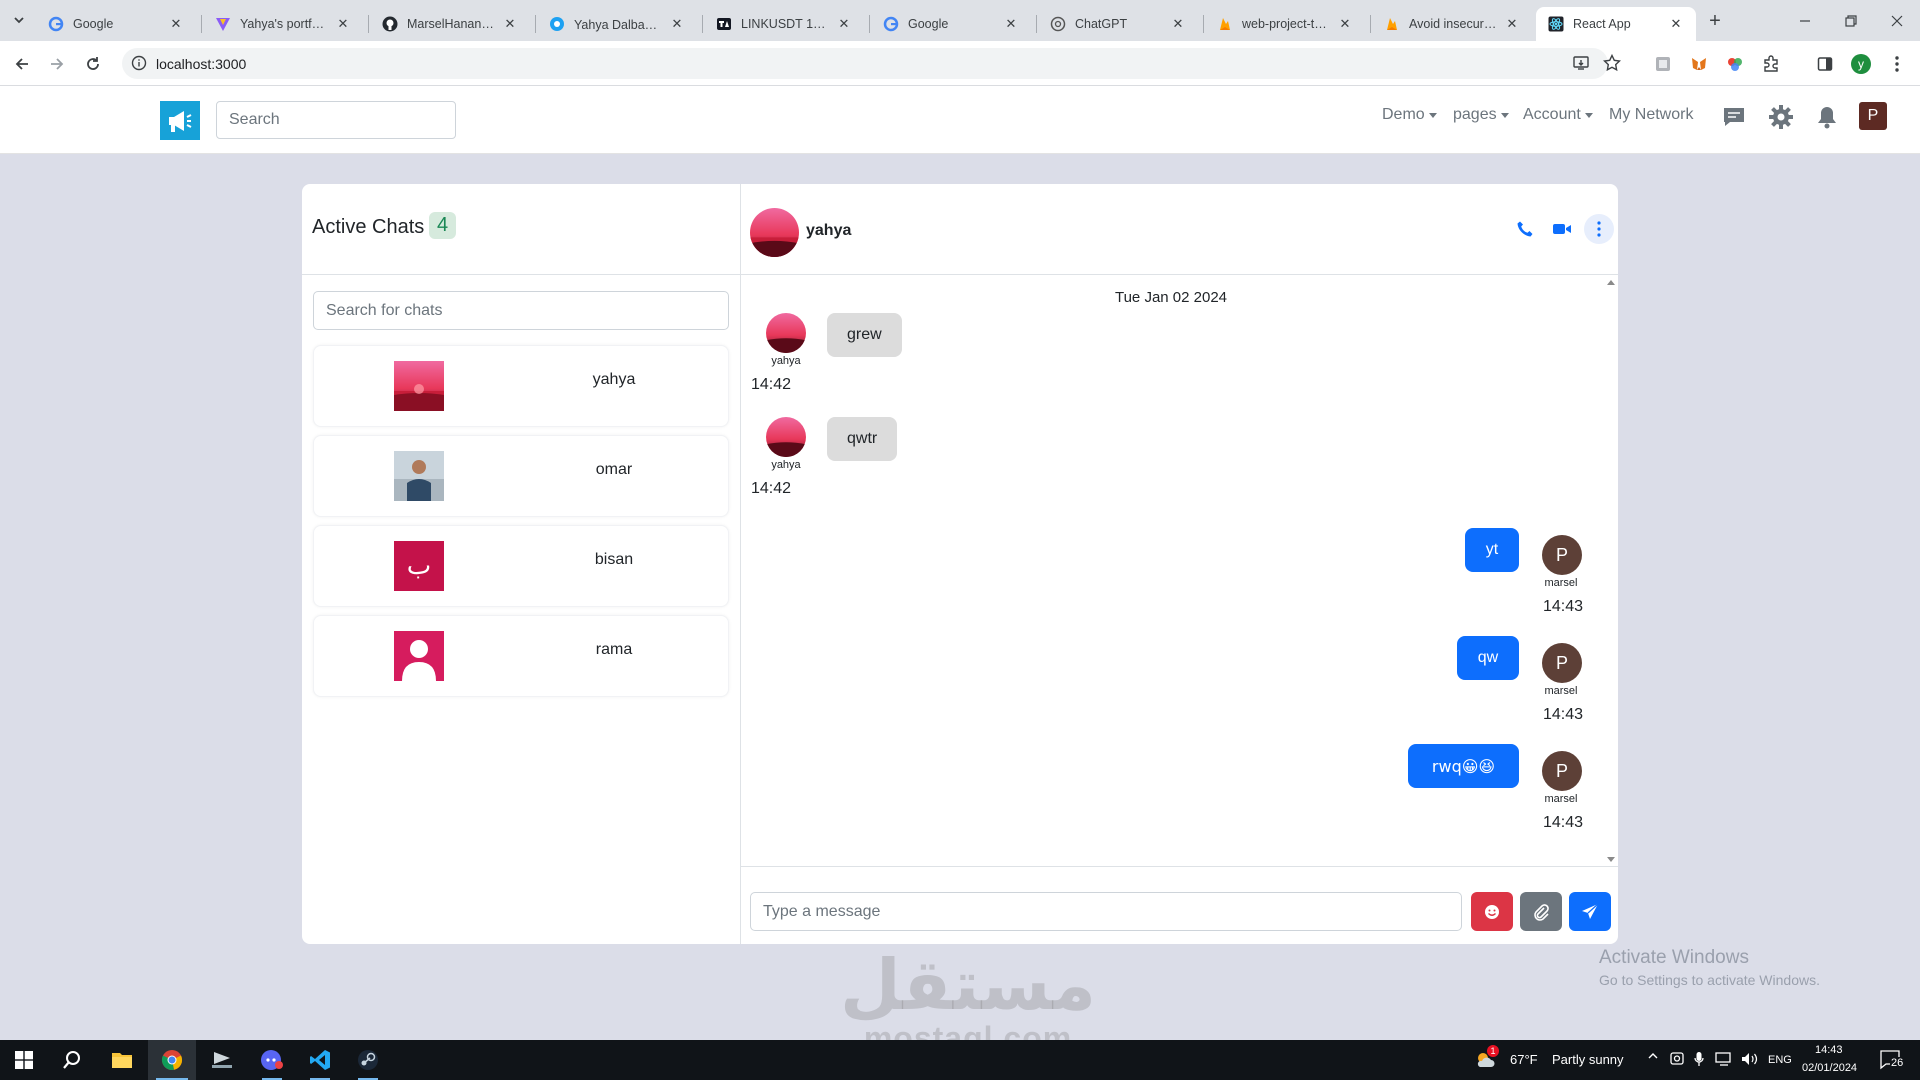 This screenshot has height=1080, width=1920. What do you see at coordinates (1699, 1059) in the screenshot?
I see `microphone-icon` at bounding box center [1699, 1059].